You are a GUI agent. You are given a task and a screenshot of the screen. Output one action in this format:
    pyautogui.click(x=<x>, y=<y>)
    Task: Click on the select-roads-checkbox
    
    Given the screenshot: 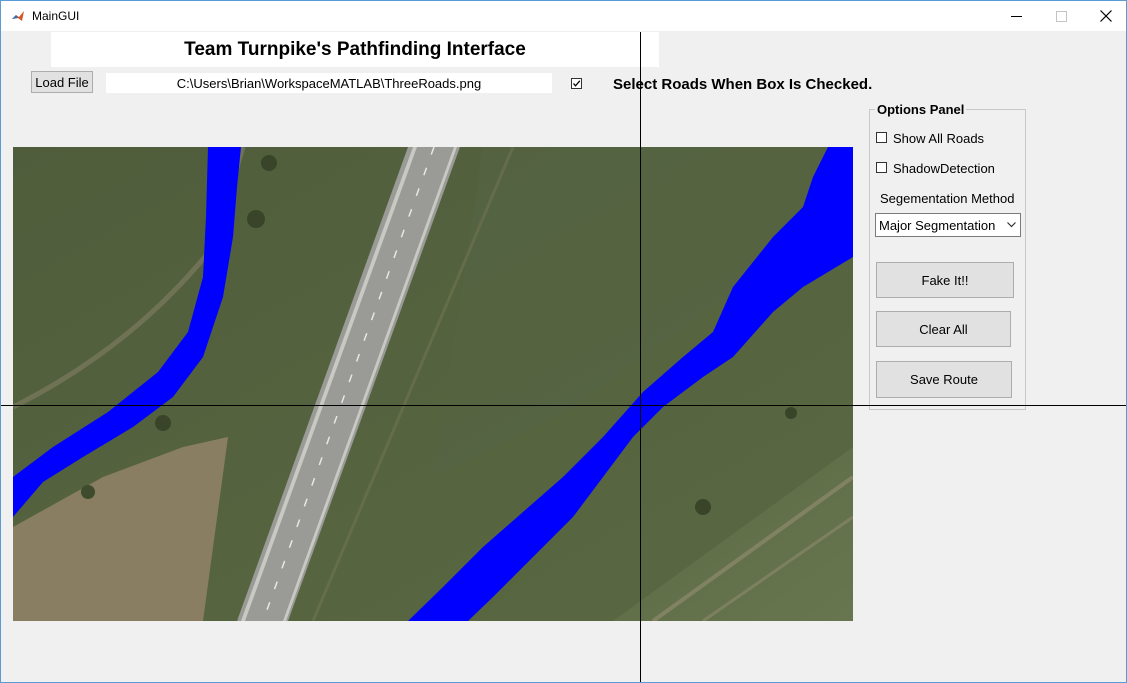 What is the action you would take?
    pyautogui.click(x=576, y=83)
    